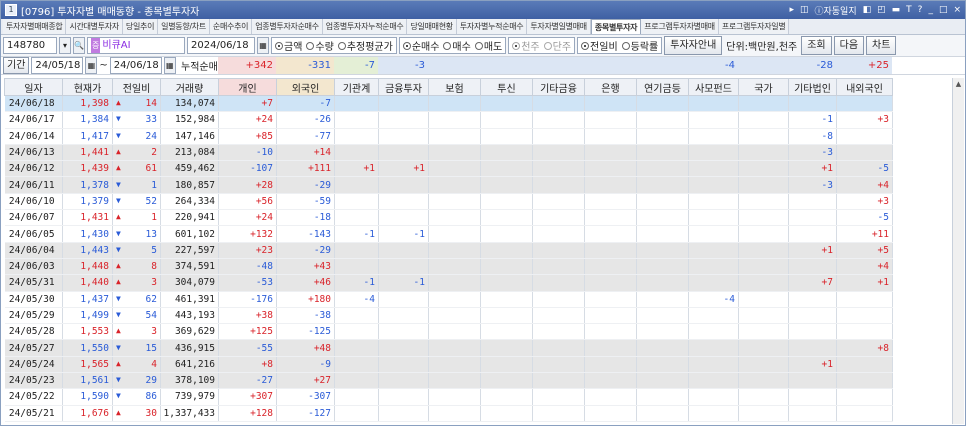  Describe the element at coordinates (957, 10) in the screenshot. I see `close-icon: ×` at that location.